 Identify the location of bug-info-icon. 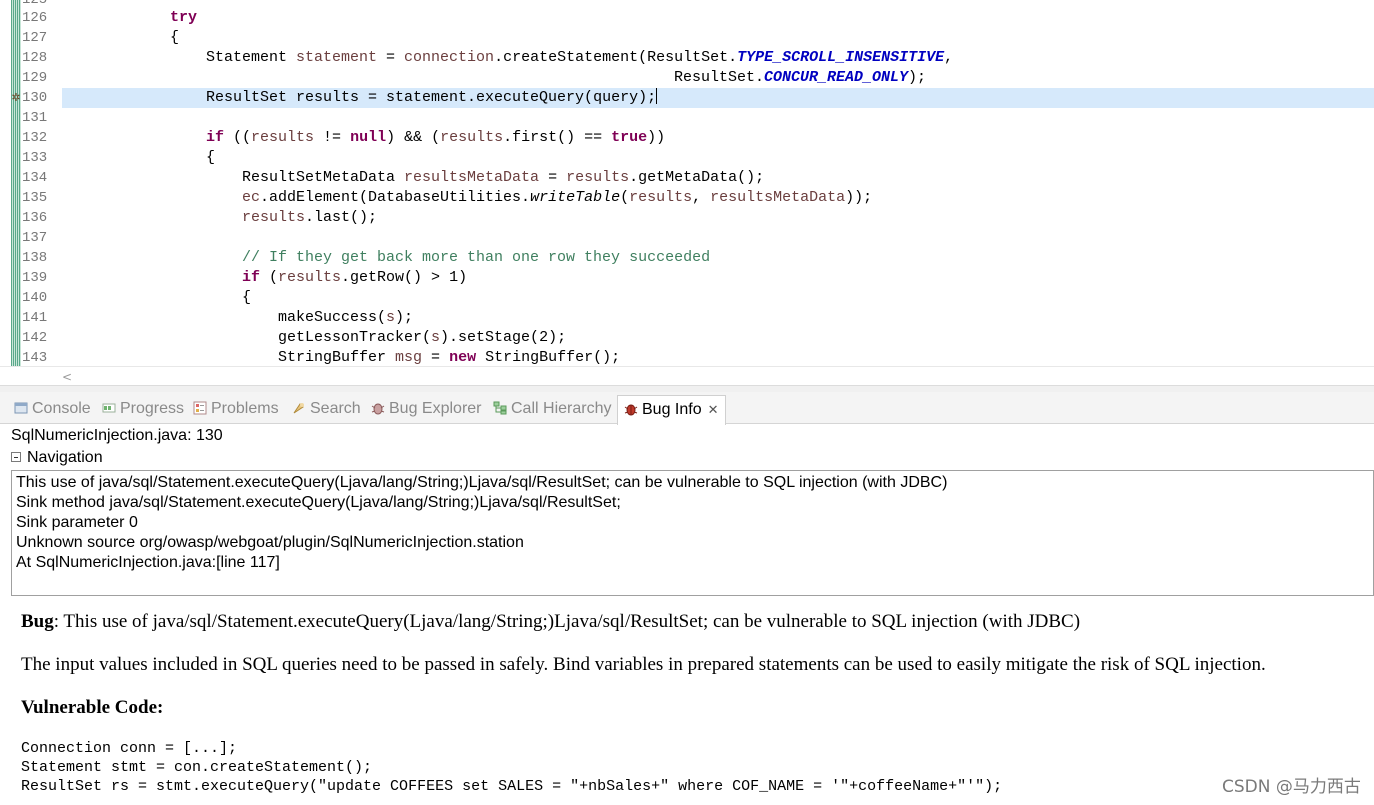
(631, 410).